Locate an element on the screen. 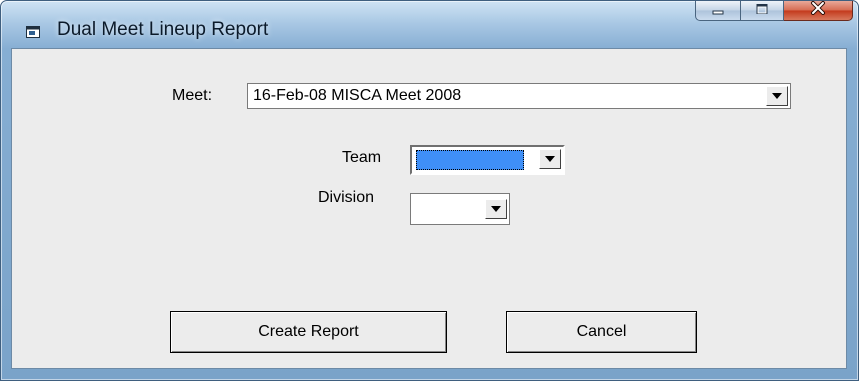 The width and height of the screenshot is (861, 383). app-icon is located at coordinates (33, 31).